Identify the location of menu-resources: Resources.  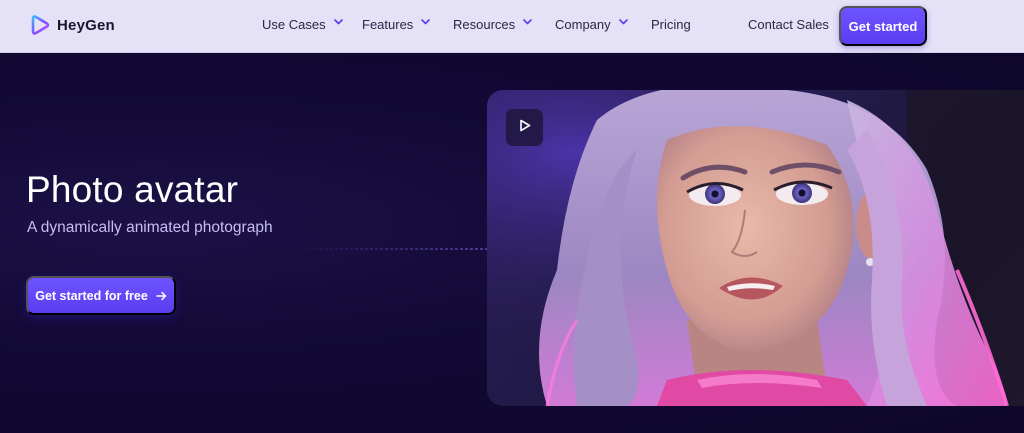
(492, 24).